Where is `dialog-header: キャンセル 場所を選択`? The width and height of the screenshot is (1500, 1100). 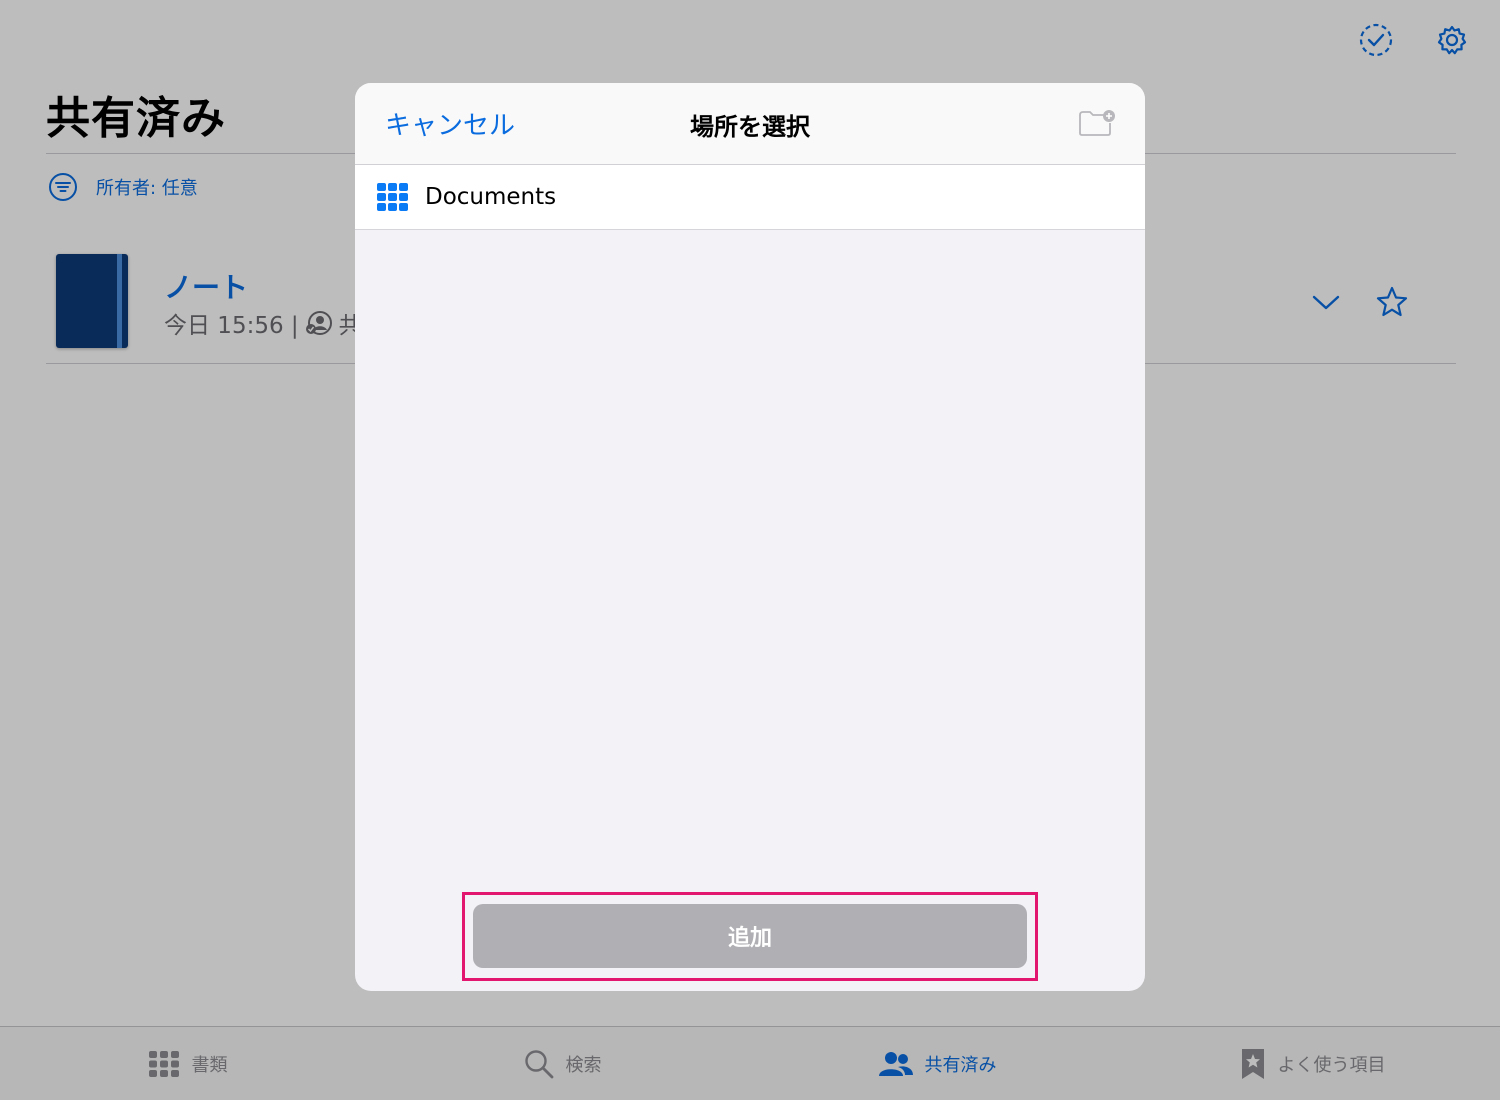 dialog-header: キャンセル 場所を選択 is located at coordinates (750, 124).